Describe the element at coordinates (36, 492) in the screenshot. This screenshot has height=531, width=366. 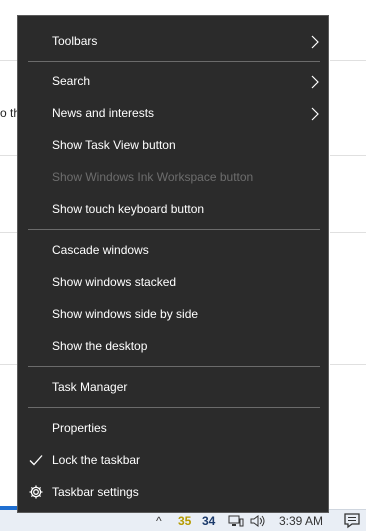
I see `gear-icon` at that location.